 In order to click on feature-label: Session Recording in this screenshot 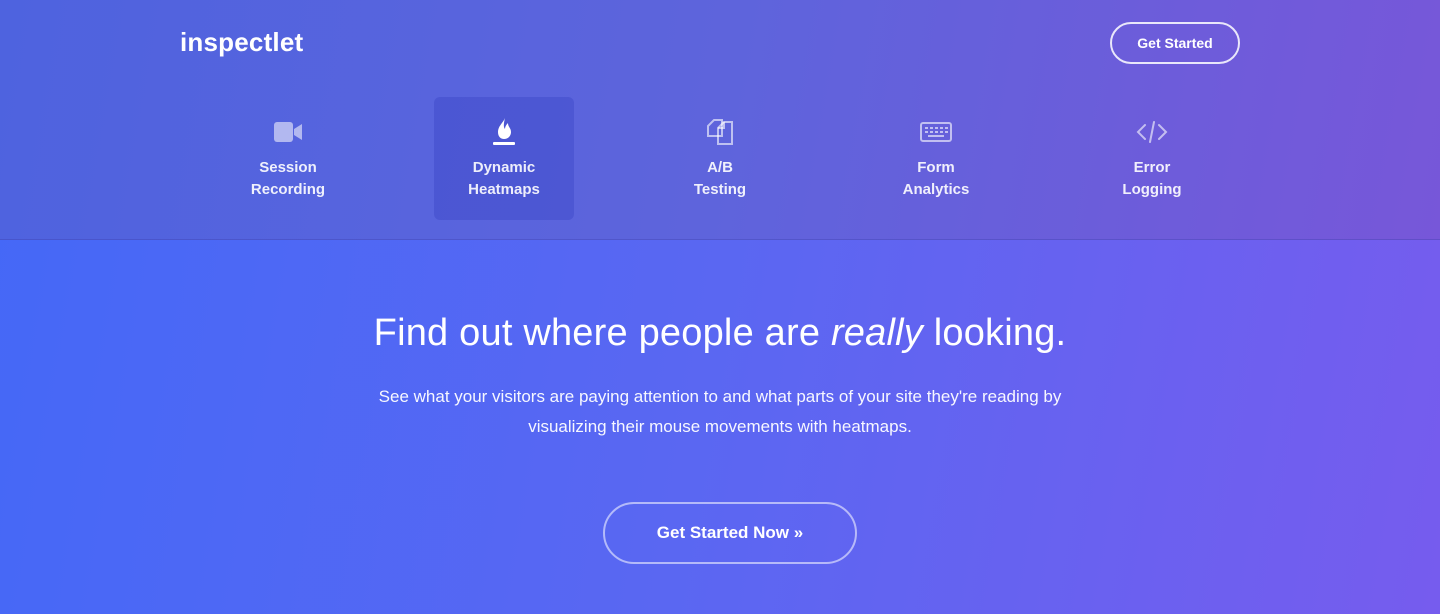, I will do `click(288, 178)`.